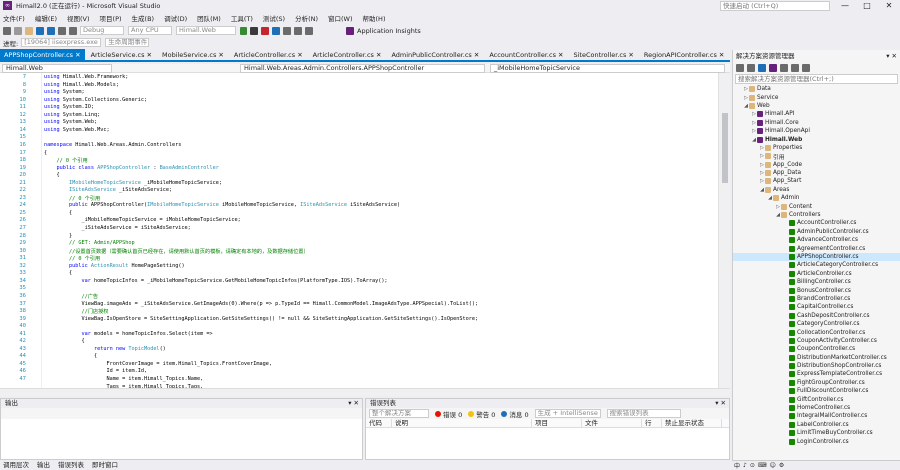 This screenshot has height=470, width=900. What do you see at coordinates (784, 67) in the screenshot?
I see `refresh-icon` at bounding box center [784, 67].